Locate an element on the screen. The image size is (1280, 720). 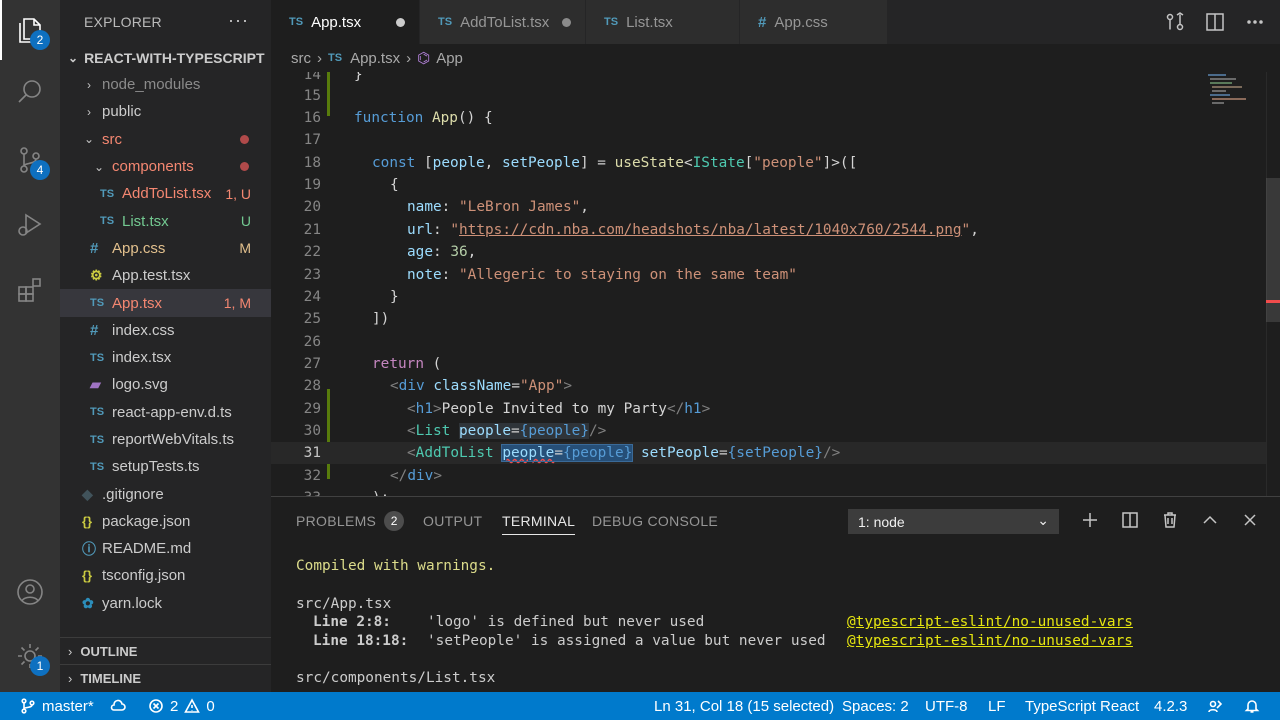
file-status: 1, M is located at coordinates (237, 303).